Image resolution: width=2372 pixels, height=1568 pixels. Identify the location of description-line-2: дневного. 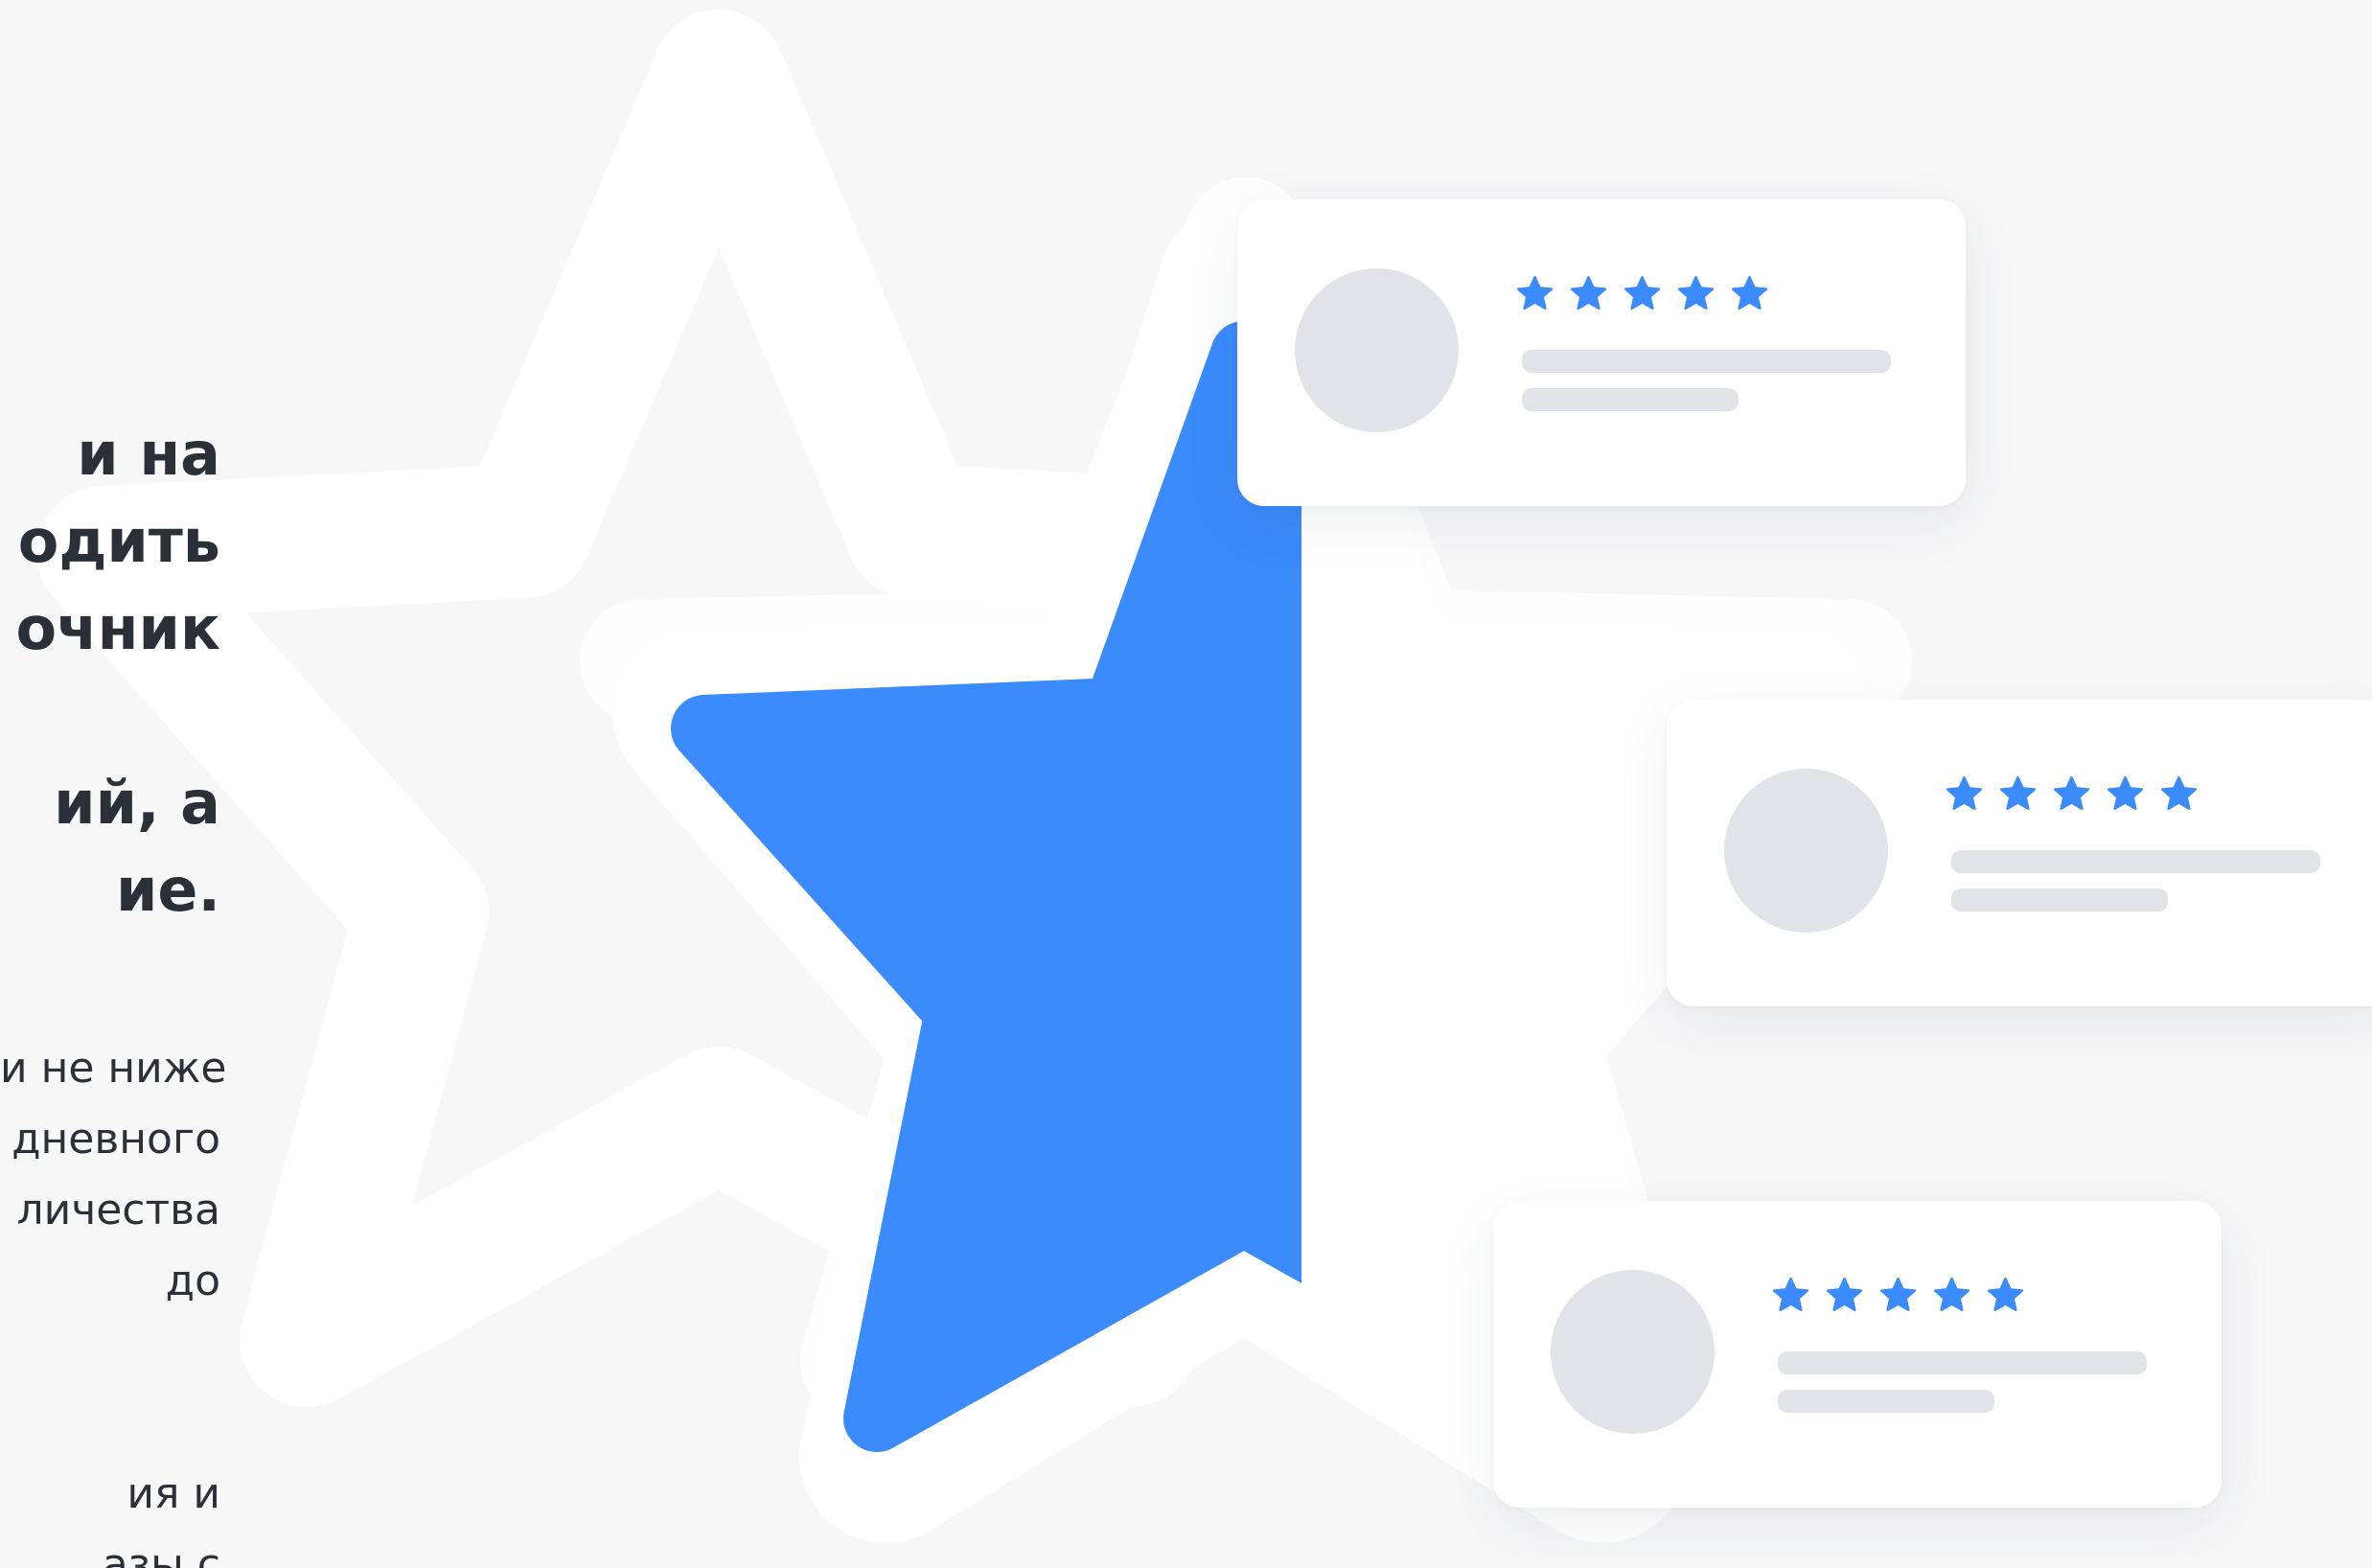
(116, 1139).